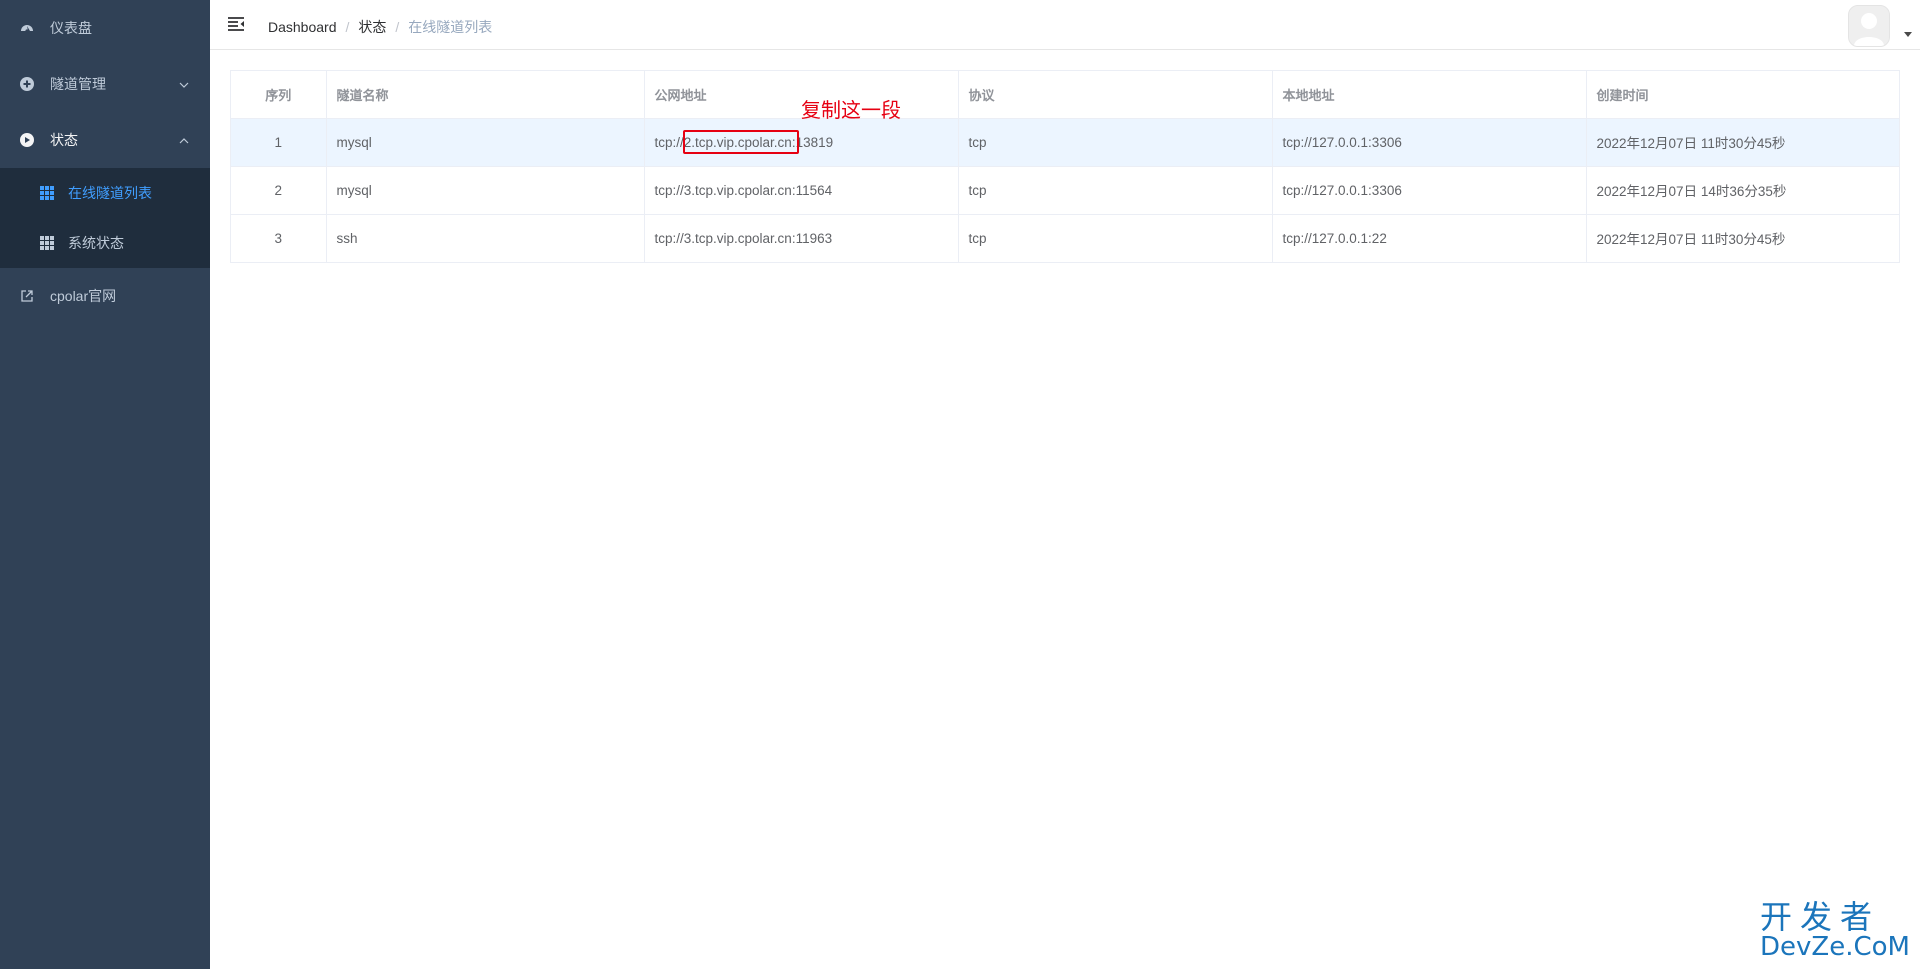  I want to click on column-header-tunnel-name: 隧道名称, so click(485, 95).